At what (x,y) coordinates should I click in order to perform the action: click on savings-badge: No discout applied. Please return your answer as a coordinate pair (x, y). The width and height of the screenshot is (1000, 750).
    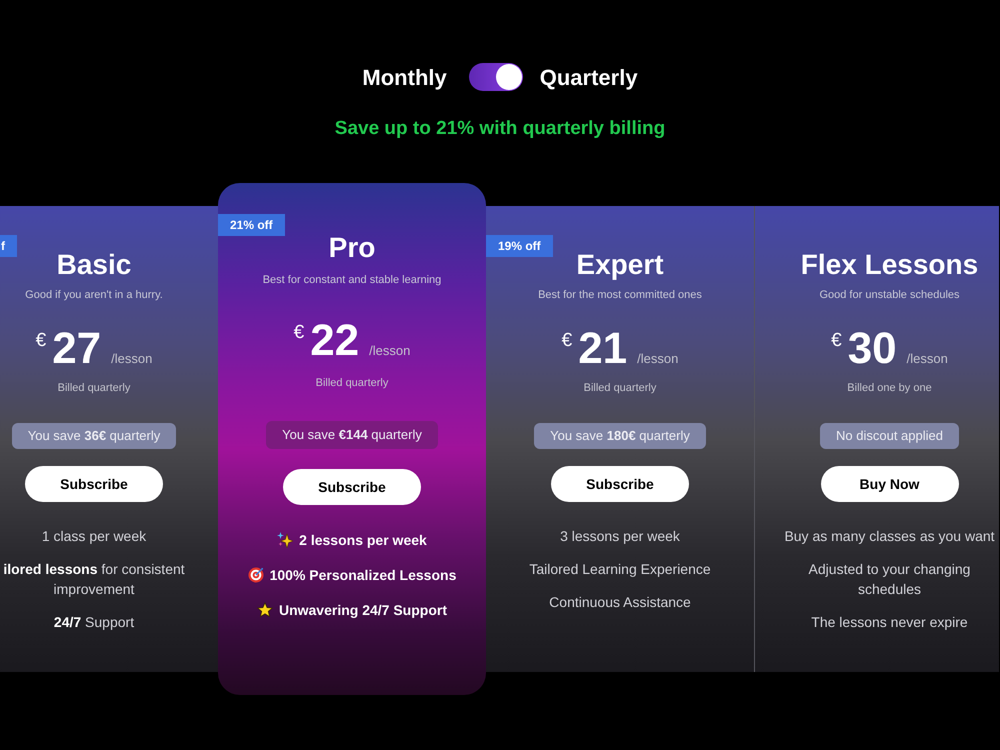
    Looking at the image, I should click on (889, 436).